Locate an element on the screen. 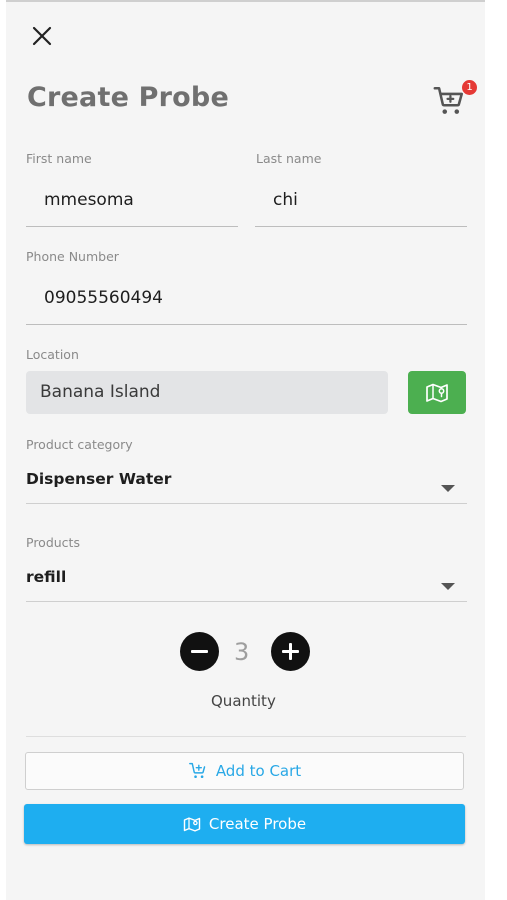  minus-icon is located at coordinates (199, 651).